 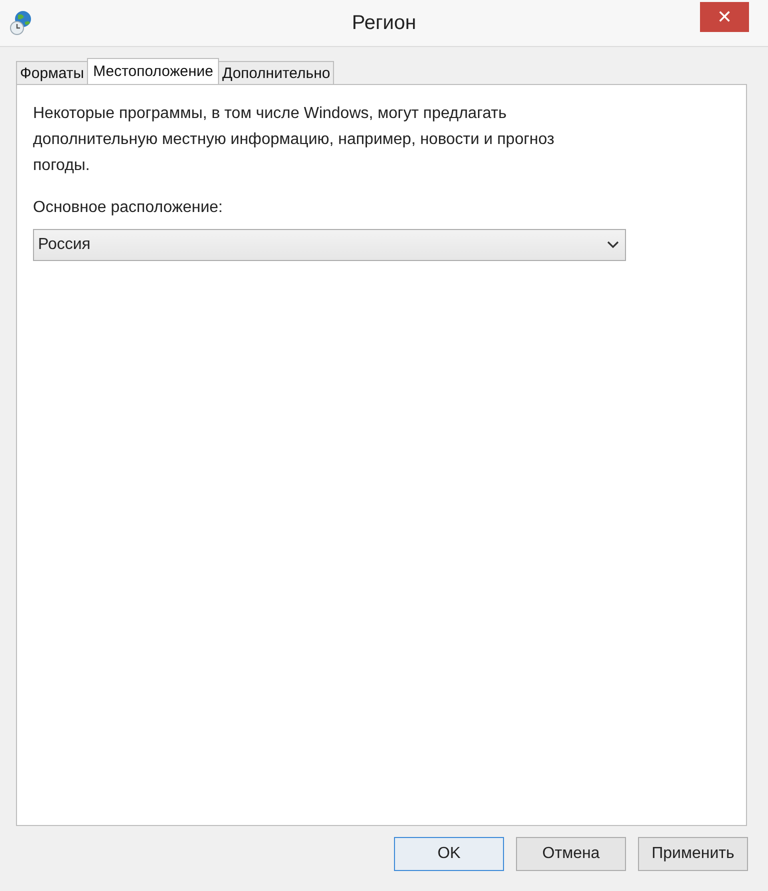 I want to click on dialog-button: OK, so click(x=449, y=854).